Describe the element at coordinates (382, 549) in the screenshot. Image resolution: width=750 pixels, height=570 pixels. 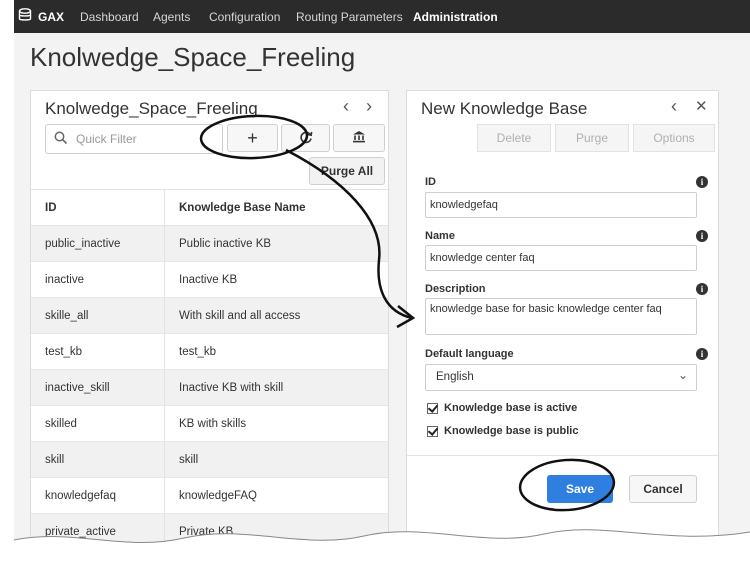
I see `torn-edge` at that location.